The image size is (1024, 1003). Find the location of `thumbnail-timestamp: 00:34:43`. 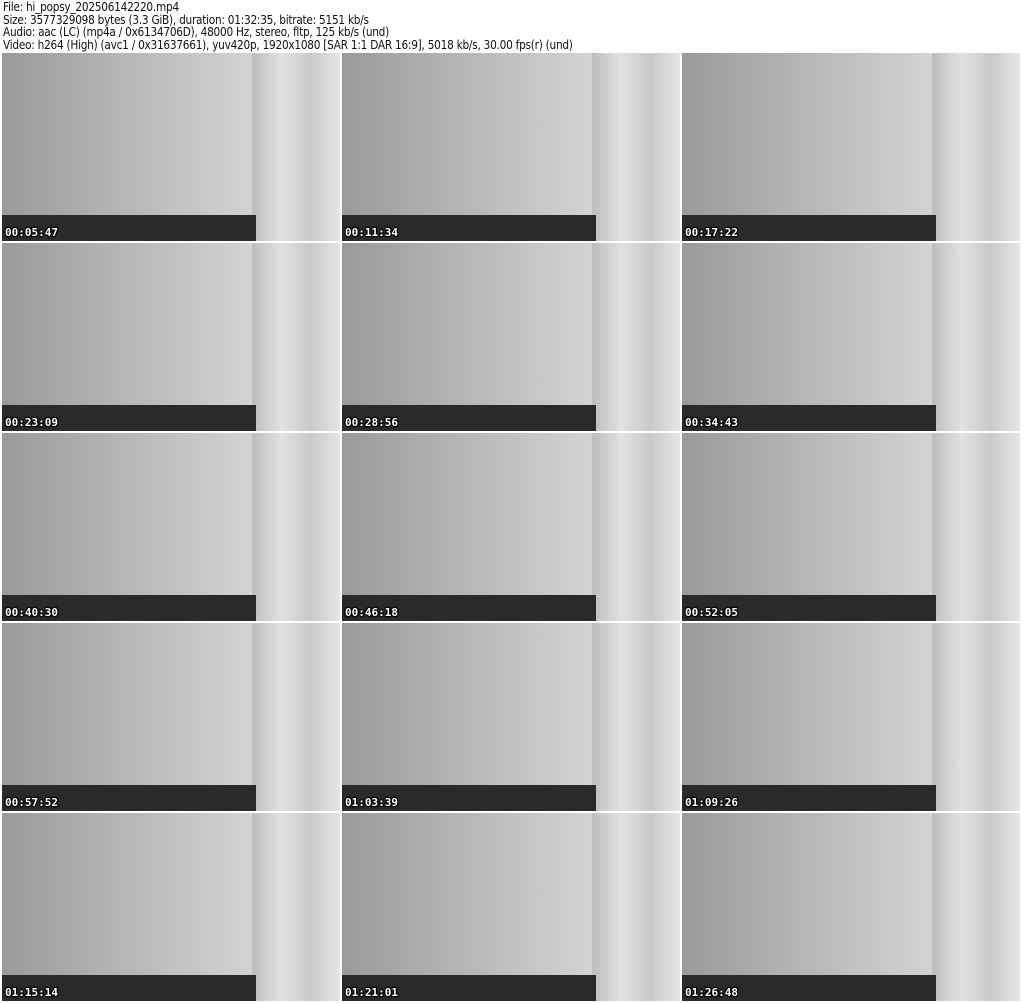

thumbnail-timestamp: 00:34:43 is located at coordinates (711, 422).